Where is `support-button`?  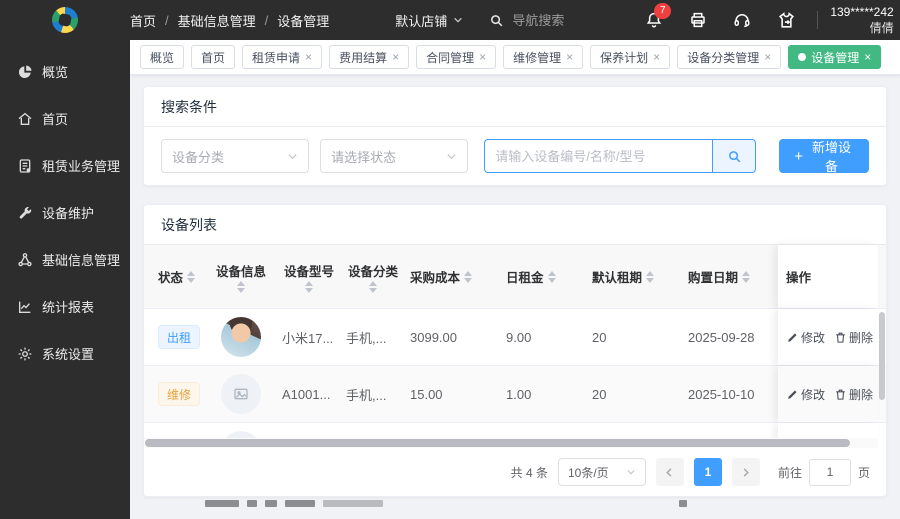
support-button is located at coordinates (742, 20).